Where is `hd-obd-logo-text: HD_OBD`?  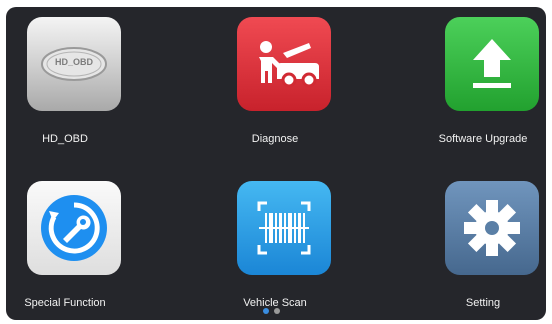
hd-obd-logo-text: HD_OBD is located at coordinates (73, 62).